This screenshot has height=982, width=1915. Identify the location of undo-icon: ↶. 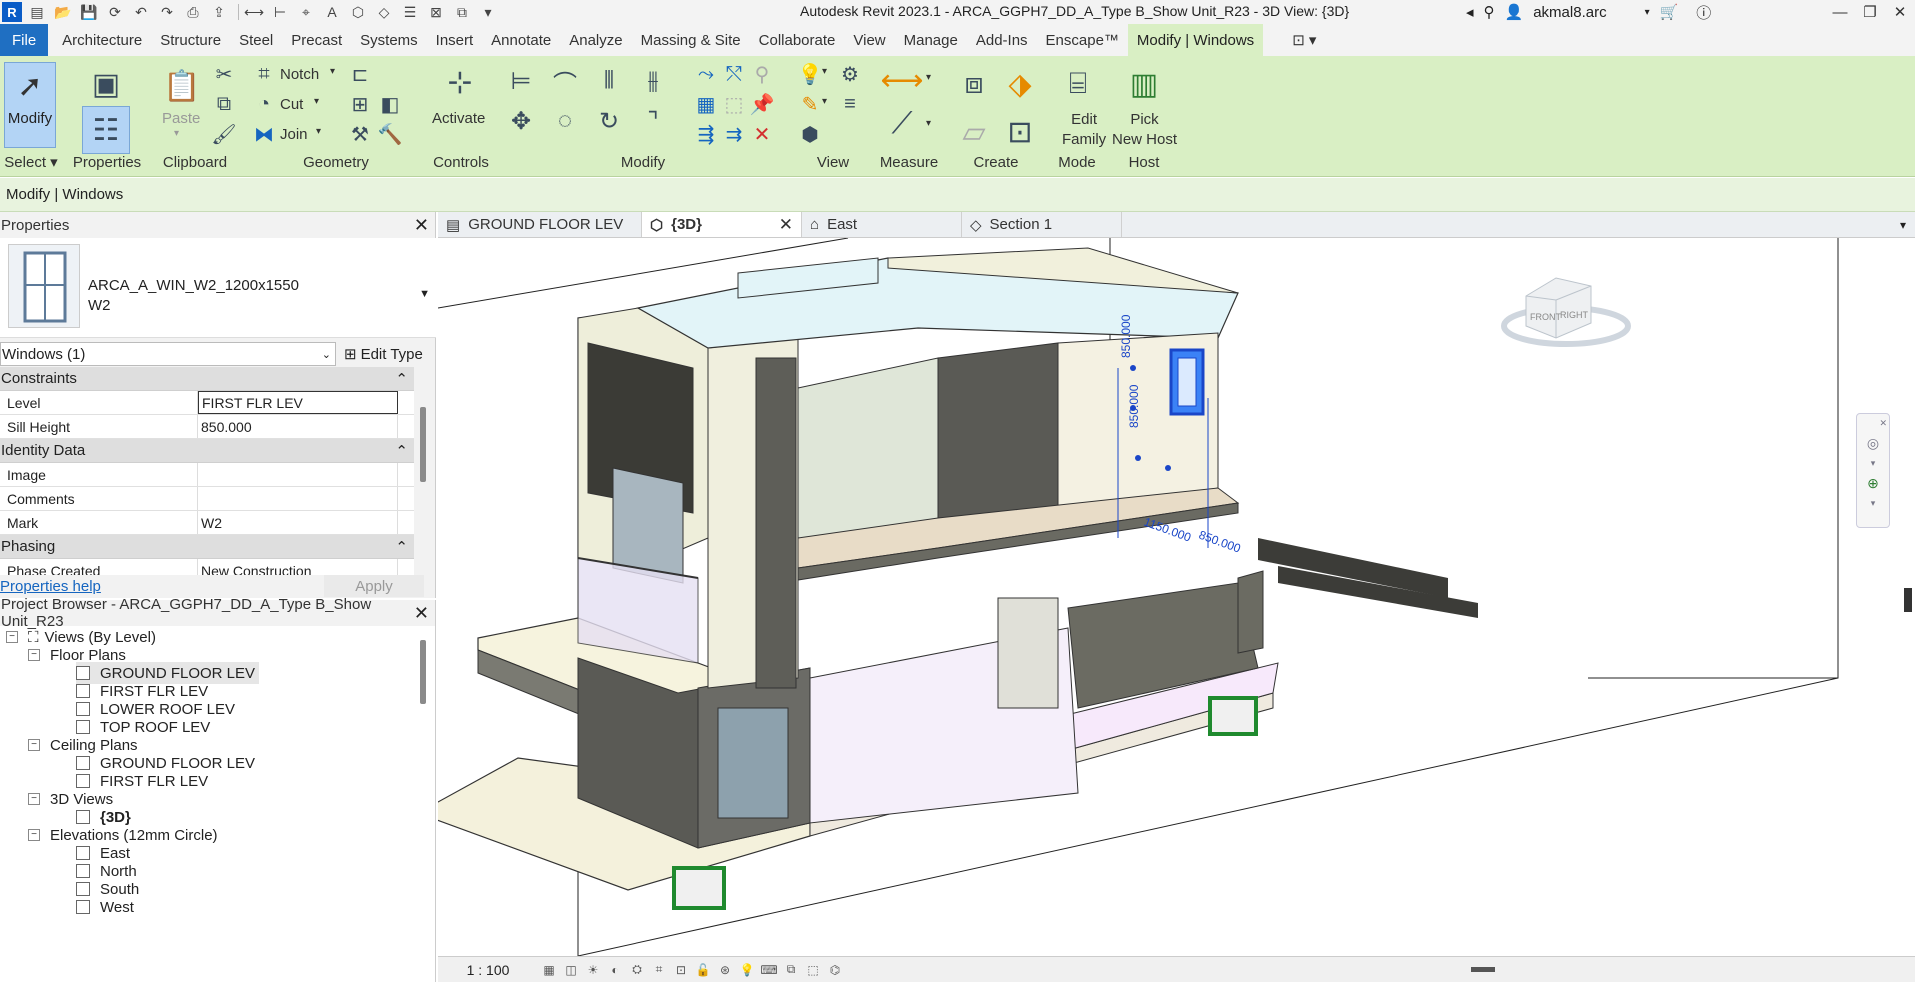
(141, 12).